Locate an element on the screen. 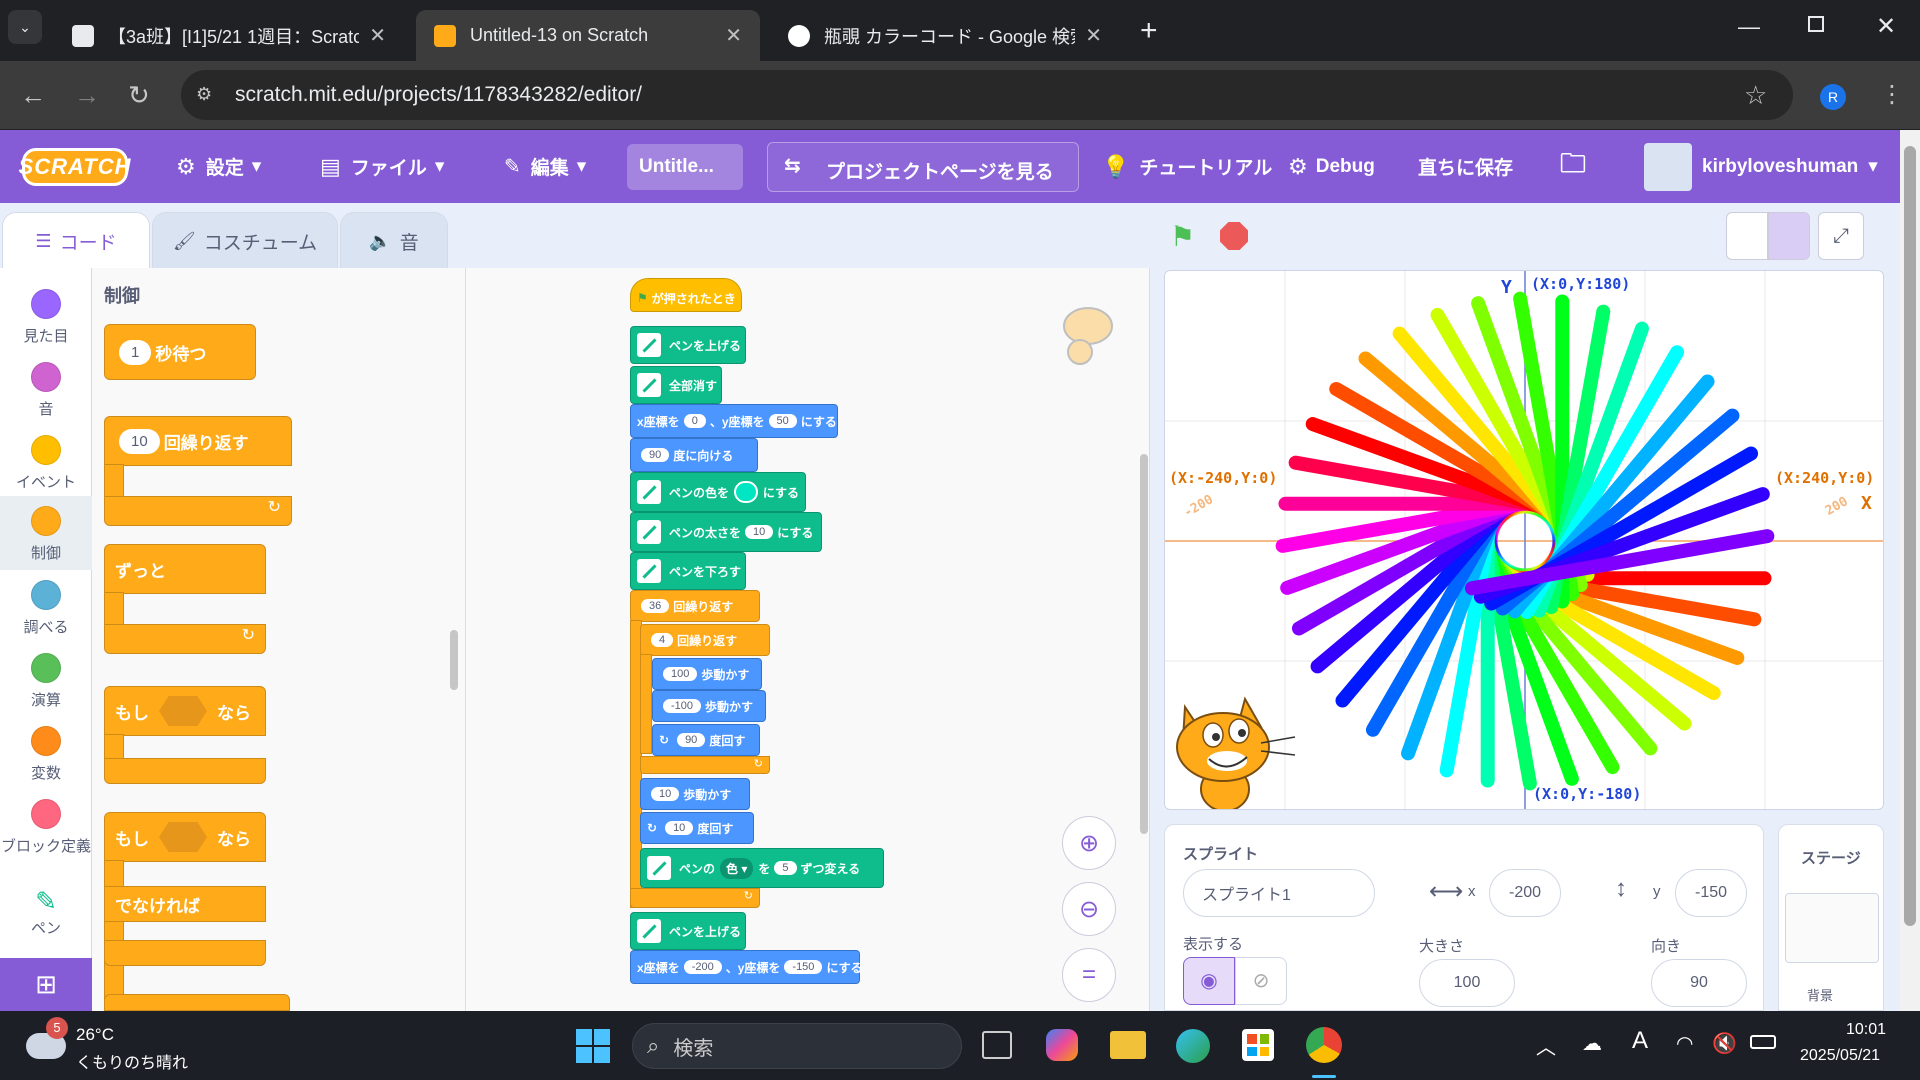 The image size is (1920, 1080). pen-up-block-end: ペンを上げる is located at coordinates (688, 931).